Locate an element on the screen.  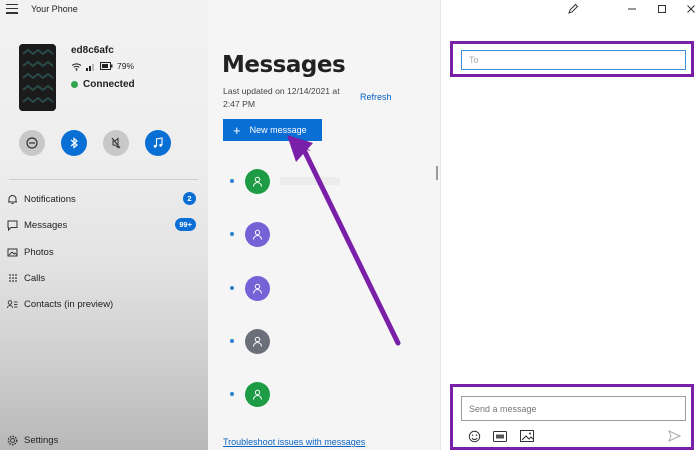
messages-badge: 99+ is located at coordinates (185, 224).